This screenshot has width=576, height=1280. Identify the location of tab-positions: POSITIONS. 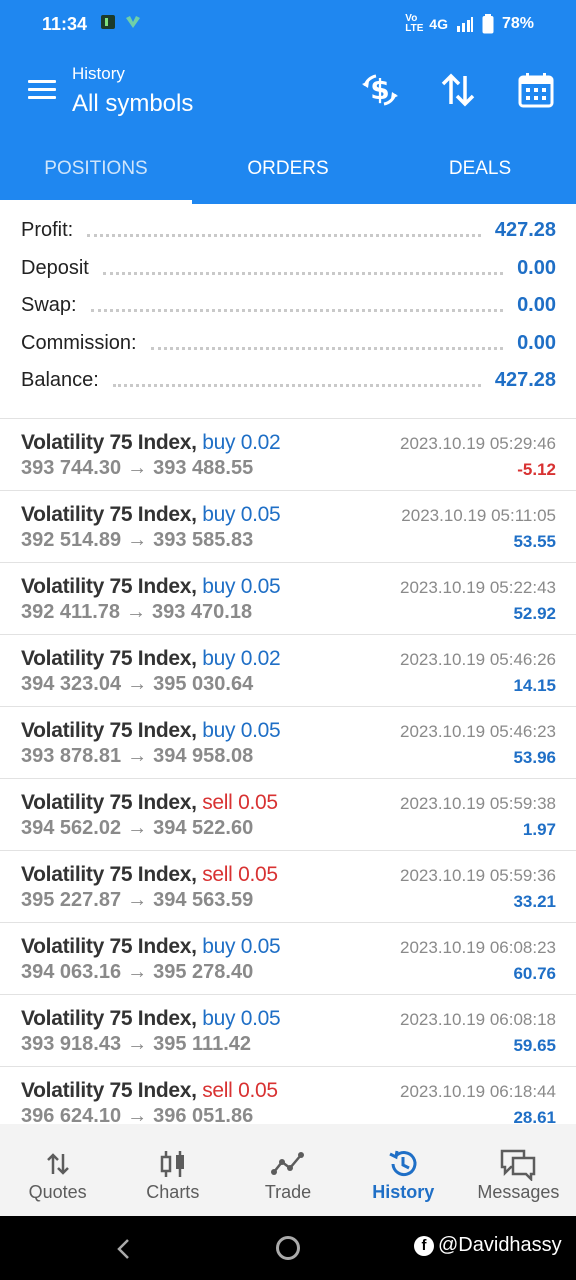
(96, 170).